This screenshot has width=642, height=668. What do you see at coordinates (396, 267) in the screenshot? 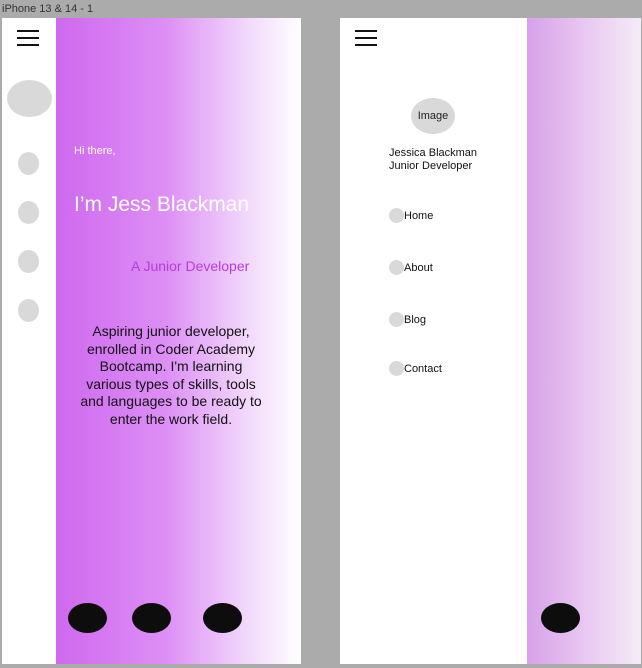
I see `about-icon` at bounding box center [396, 267].